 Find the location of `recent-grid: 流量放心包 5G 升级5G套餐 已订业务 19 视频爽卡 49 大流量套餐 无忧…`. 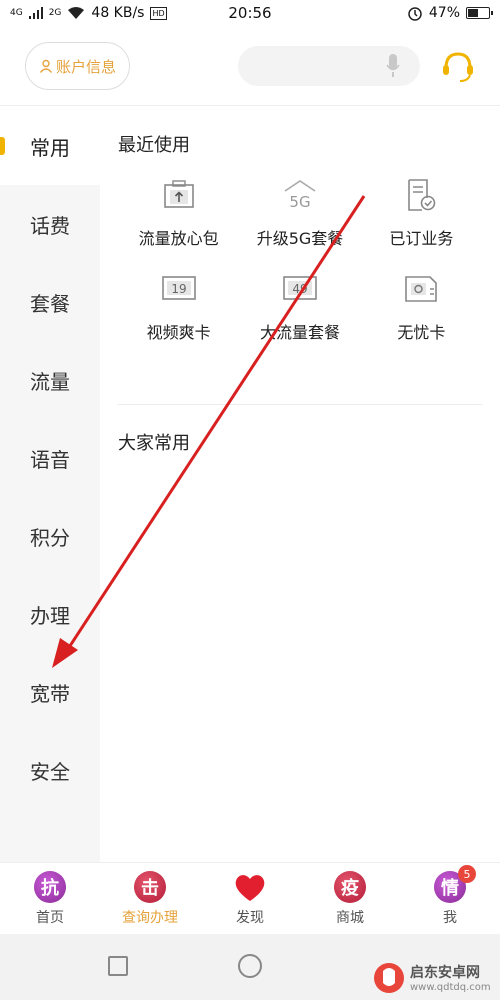

recent-grid: 流量放心包 5G 升级5G套餐 已订业务 19 视频爽卡 49 大流量套餐 无忧… is located at coordinates (300, 260).